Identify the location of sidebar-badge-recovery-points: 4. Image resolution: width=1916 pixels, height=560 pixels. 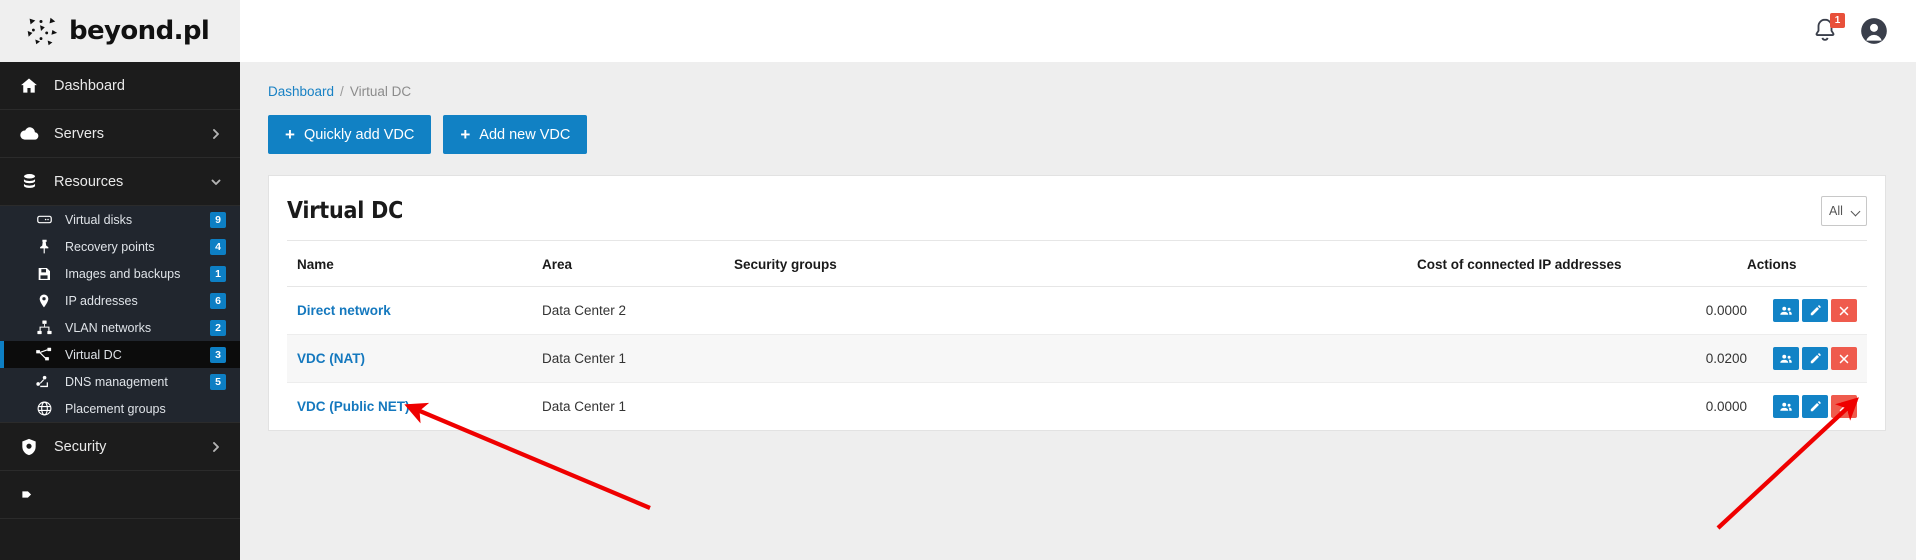
(218, 246).